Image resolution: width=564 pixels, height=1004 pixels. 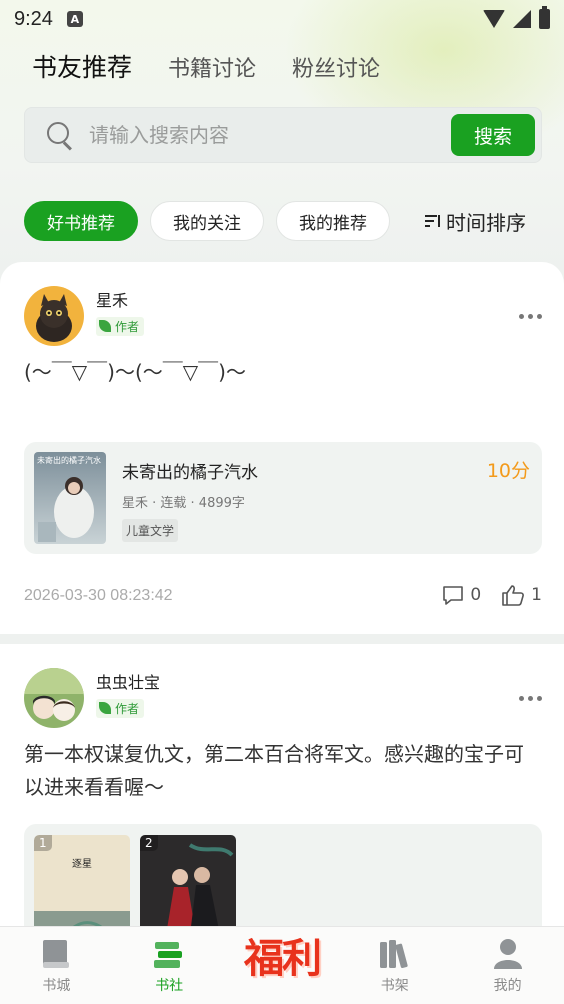 What do you see at coordinates (270, 135) in the screenshot?
I see `search-input` at bounding box center [270, 135].